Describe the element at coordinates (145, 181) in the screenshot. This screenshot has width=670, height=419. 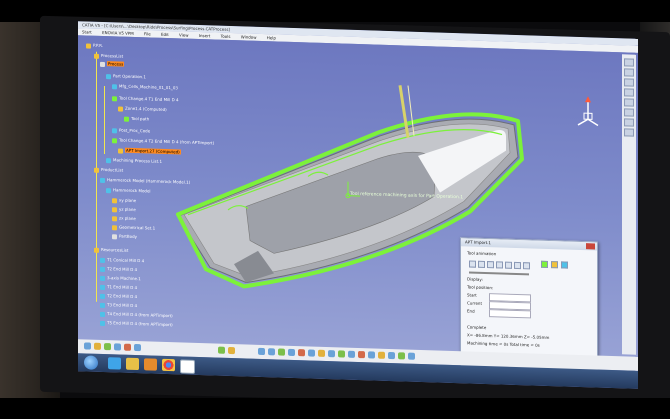
I see `tree-item-hammerock-model-instance: Hammerock Model (Hammerock Model.1)` at that location.